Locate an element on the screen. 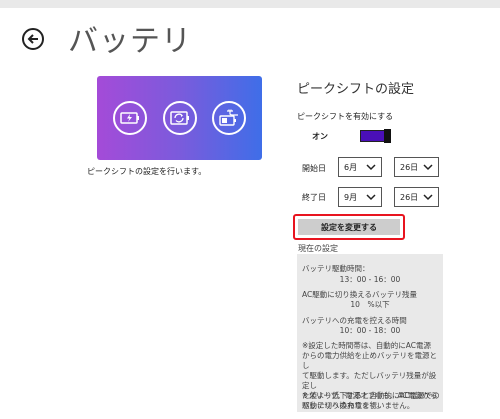 This screenshot has width=500, height=419. back-button is located at coordinates (33, 39).